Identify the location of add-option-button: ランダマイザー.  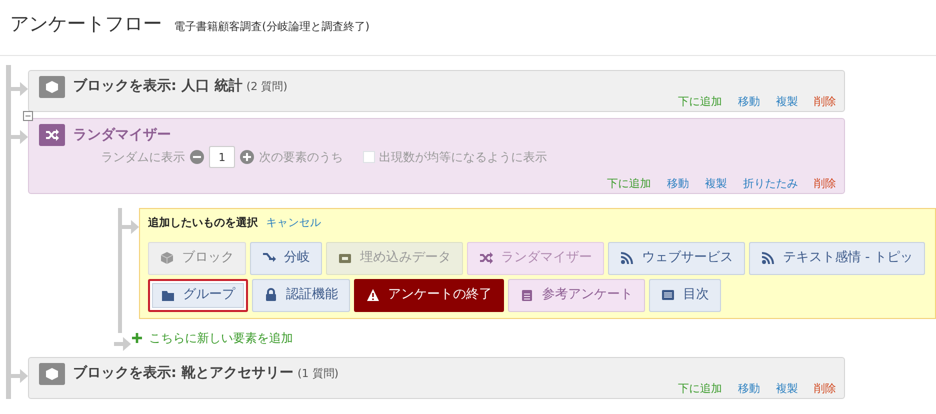
(535, 258).